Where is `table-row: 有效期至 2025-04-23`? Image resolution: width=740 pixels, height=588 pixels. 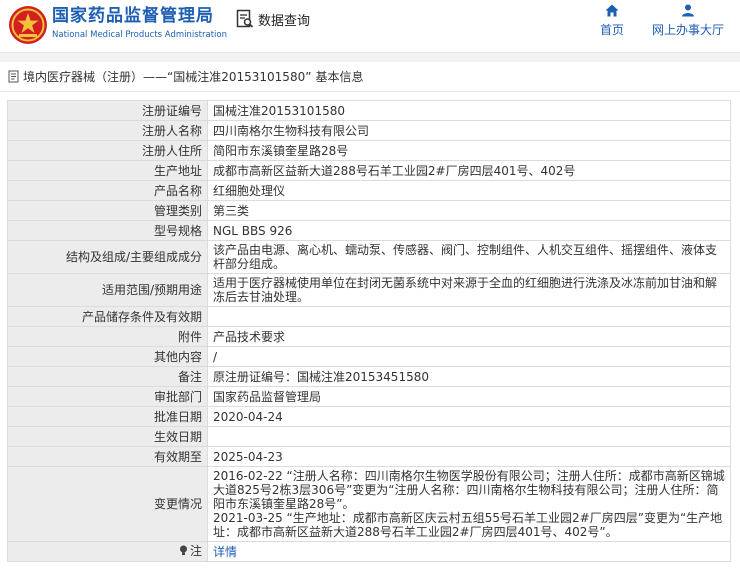
table-row: 有效期至 2025-04-23 is located at coordinates (369, 456).